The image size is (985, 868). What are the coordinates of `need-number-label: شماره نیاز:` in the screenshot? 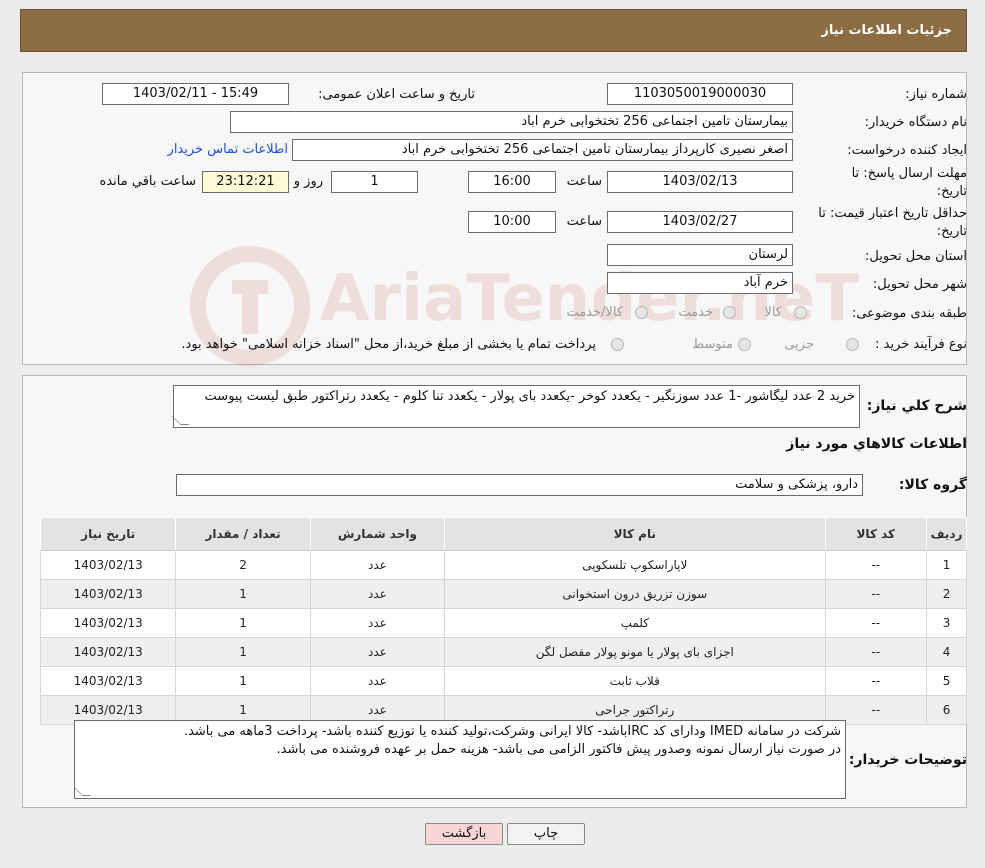 It's located at (936, 94).